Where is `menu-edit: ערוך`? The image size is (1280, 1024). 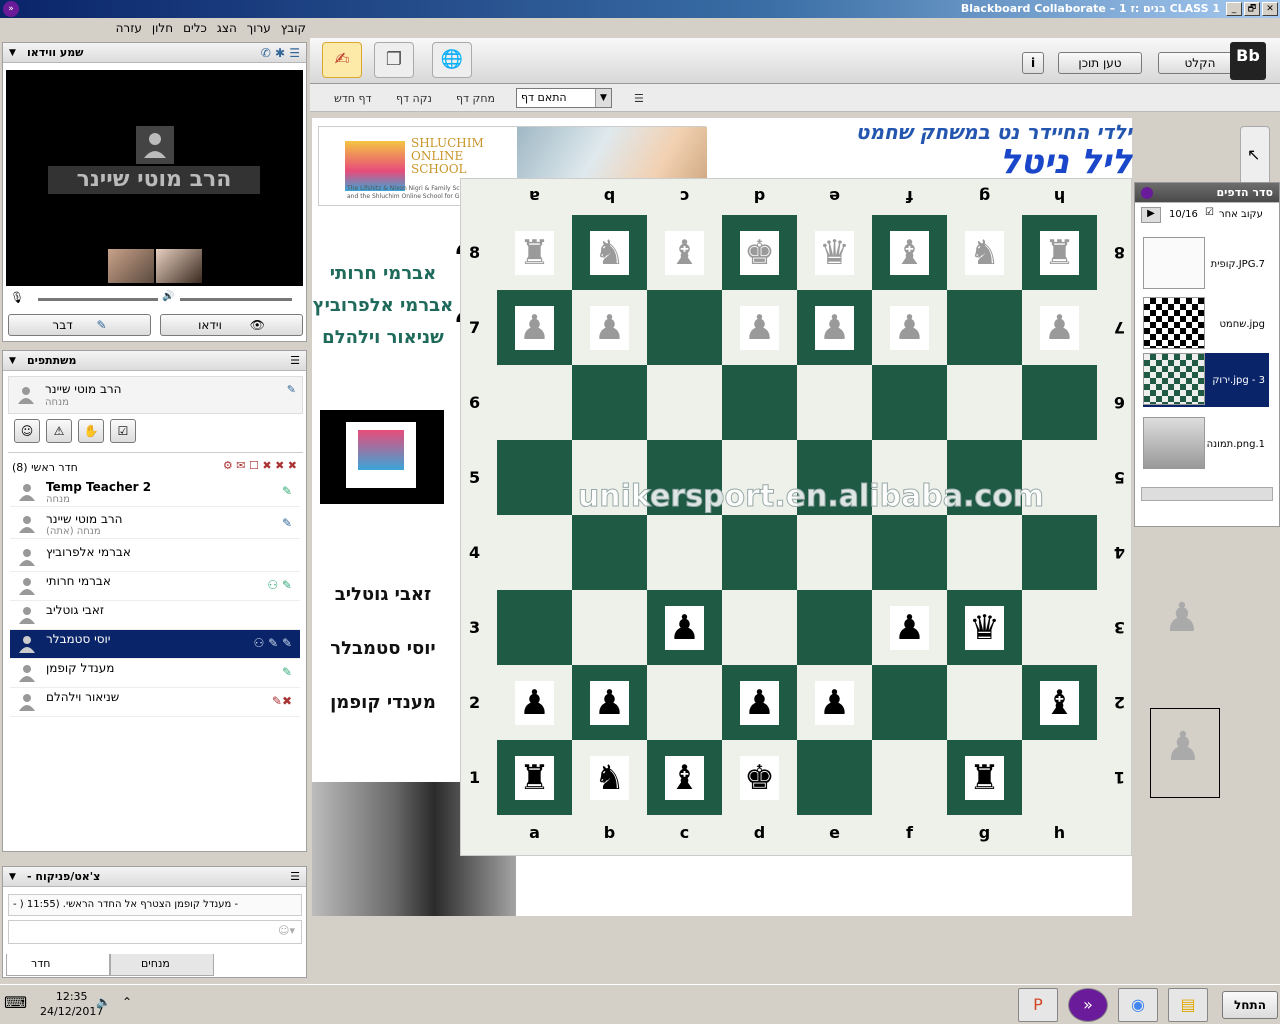 menu-edit: ערוך is located at coordinates (259, 28).